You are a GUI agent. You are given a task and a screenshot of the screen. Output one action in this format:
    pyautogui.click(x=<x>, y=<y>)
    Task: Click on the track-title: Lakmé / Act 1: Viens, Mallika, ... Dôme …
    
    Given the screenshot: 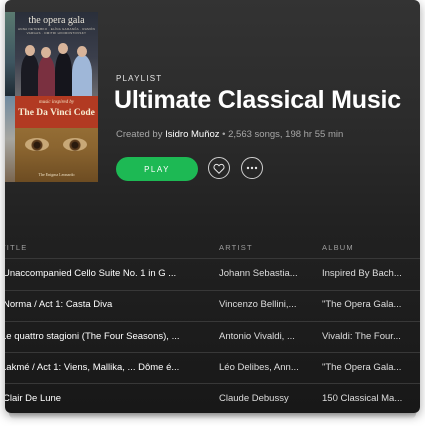 What is the action you would take?
    pyautogui.click(x=92, y=367)
    